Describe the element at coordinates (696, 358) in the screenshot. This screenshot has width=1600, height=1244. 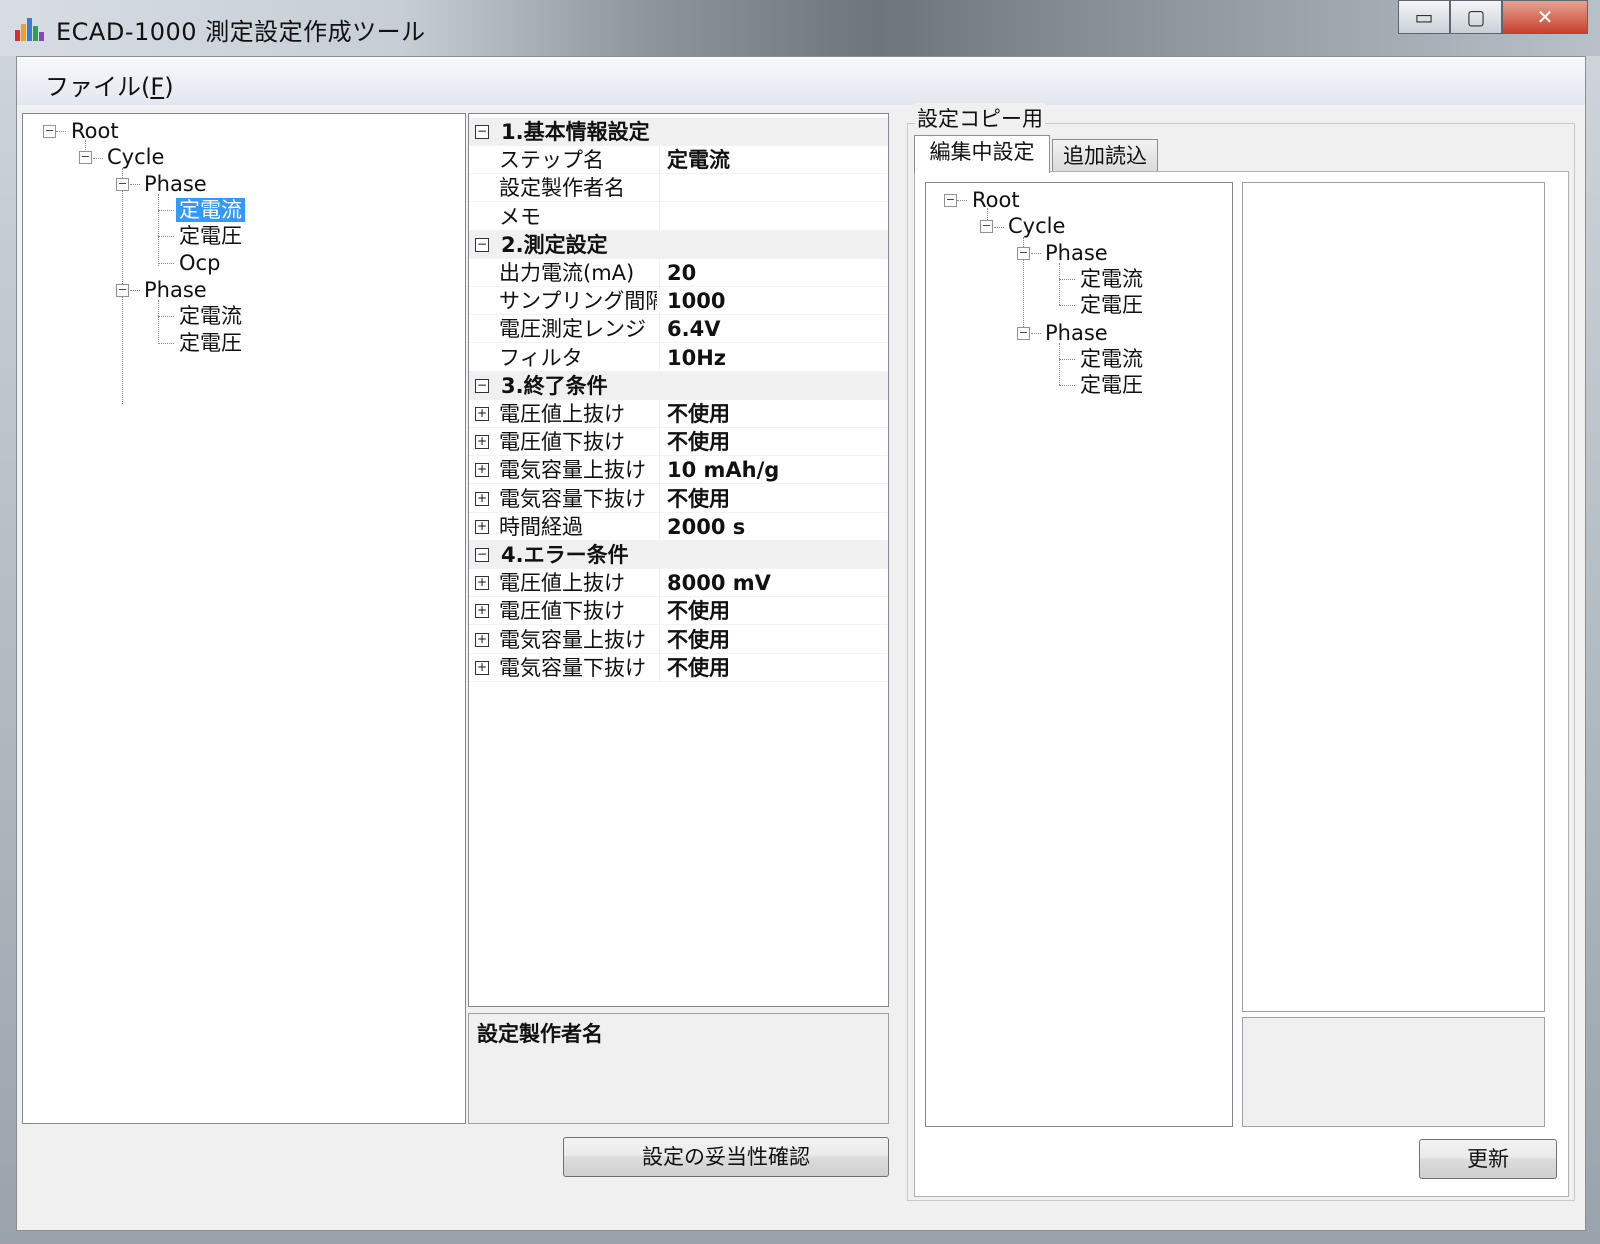
I see `property-value: 10Hz` at that location.